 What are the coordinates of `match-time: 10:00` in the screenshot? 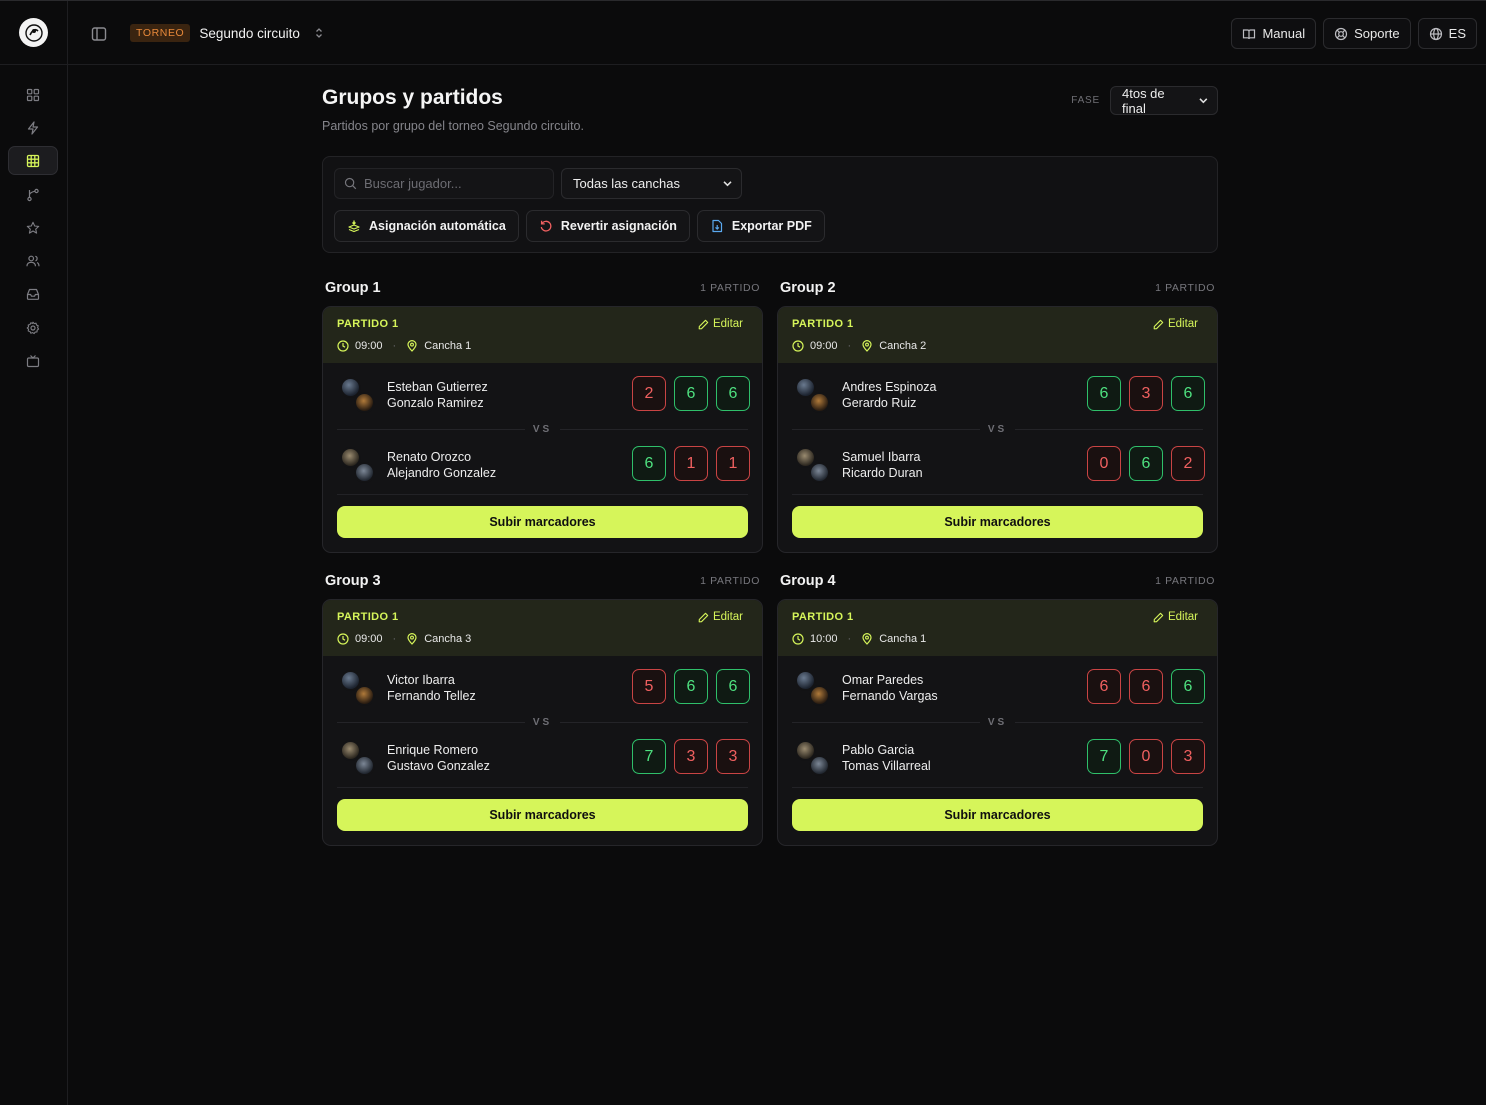 It's located at (824, 639).